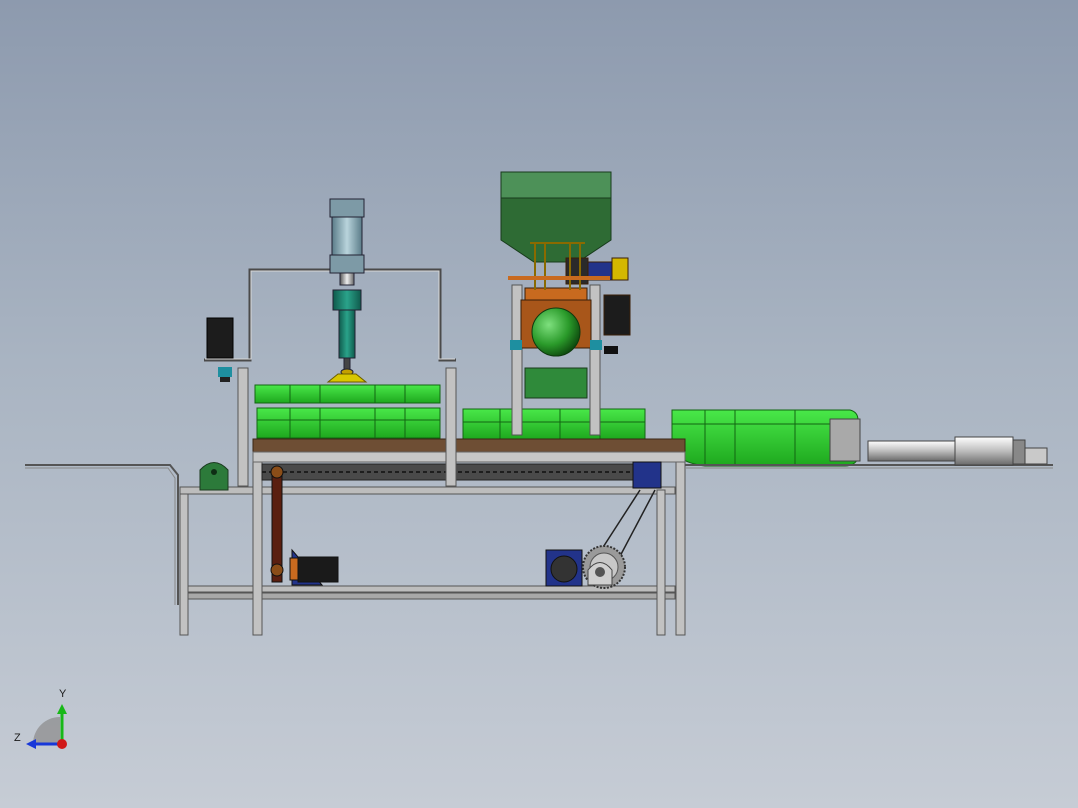  What do you see at coordinates (17, 738) in the screenshot?
I see `z-axis-label: Z` at bounding box center [17, 738].